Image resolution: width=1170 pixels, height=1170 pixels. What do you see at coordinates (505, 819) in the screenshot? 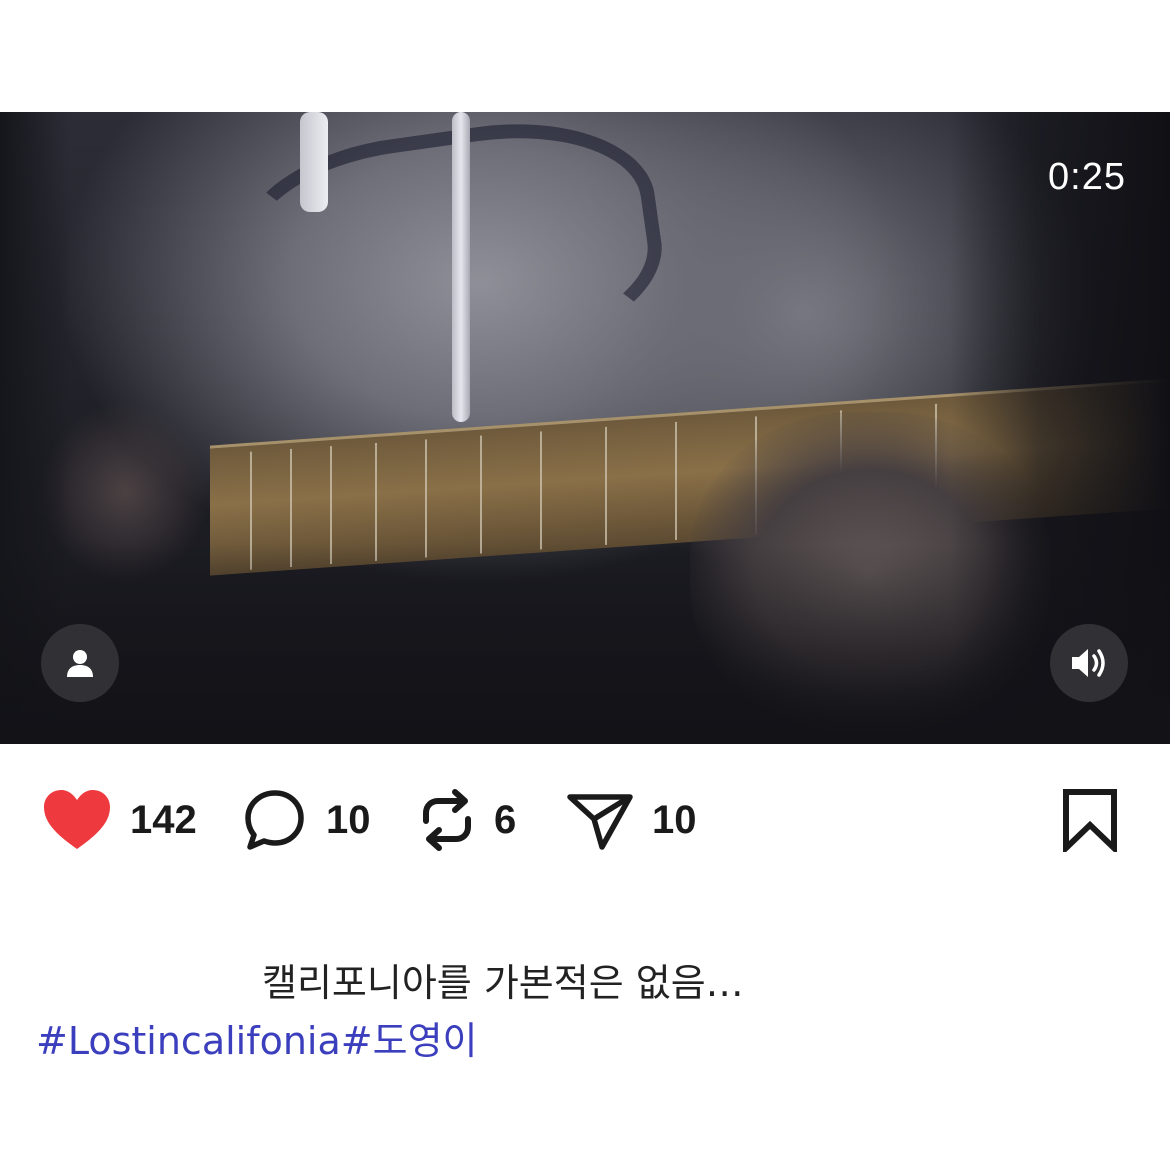
I see `repost-count: 6` at bounding box center [505, 819].